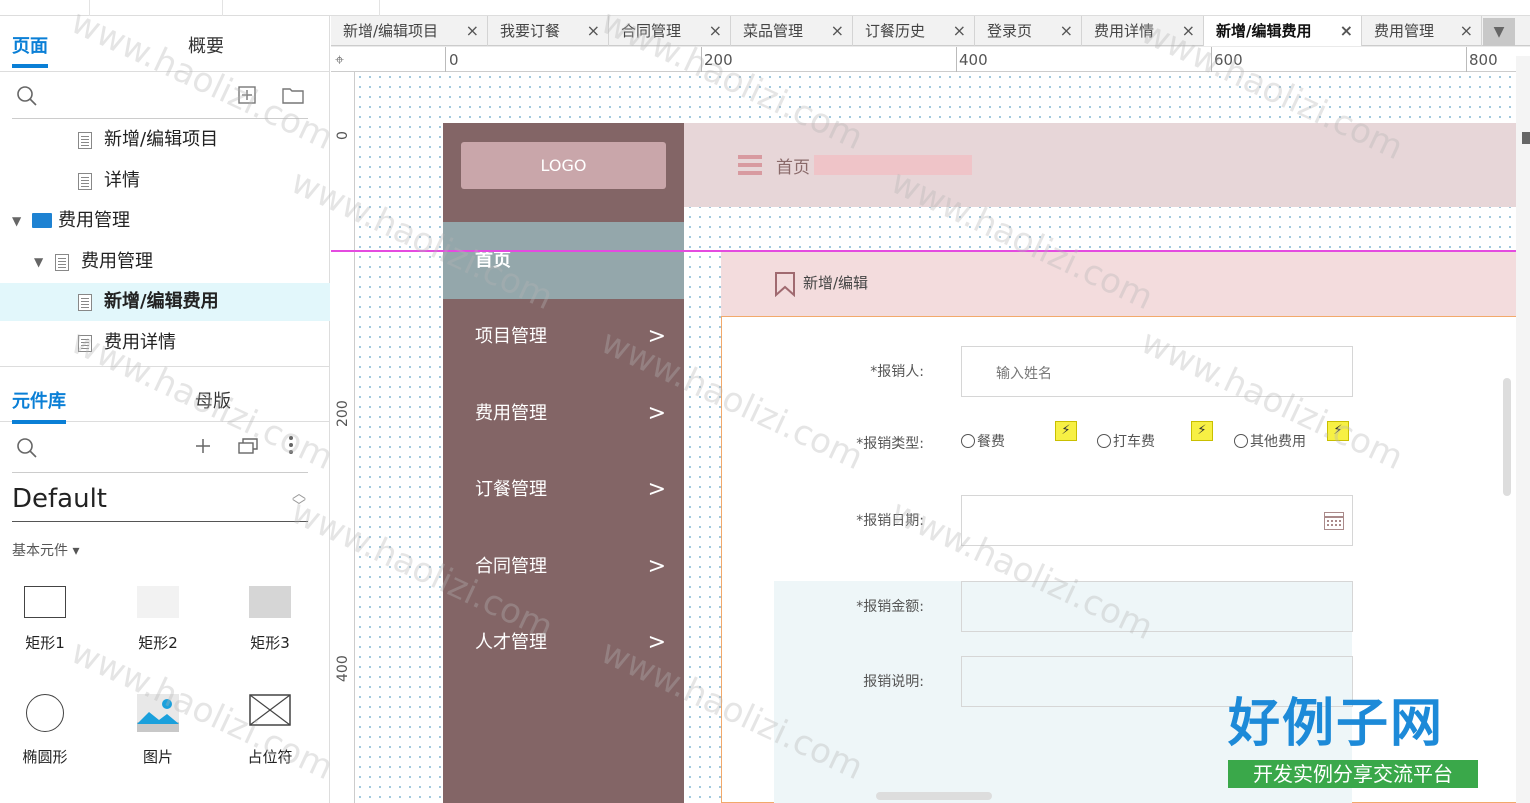  Describe the element at coordinates (1499, 32) in the screenshot. I see `tab-overflow-button: ▼` at that location.